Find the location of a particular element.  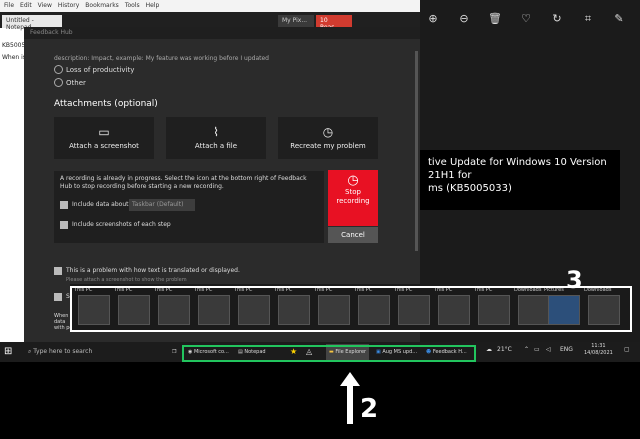

cancel-button: Cancel is located at coordinates (353, 235).